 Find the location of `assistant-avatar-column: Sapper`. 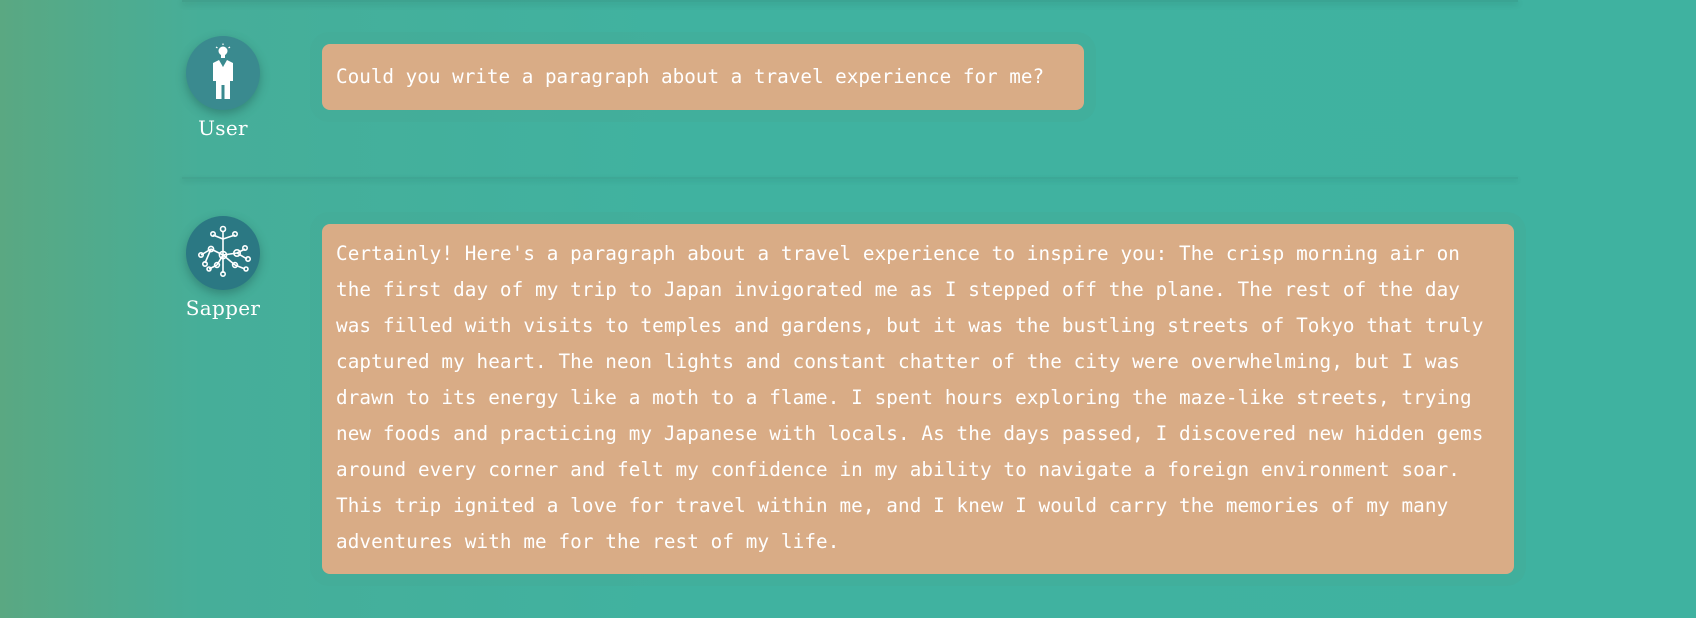

assistant-avatar-column: Sapper is located at coordinates (223, 268).